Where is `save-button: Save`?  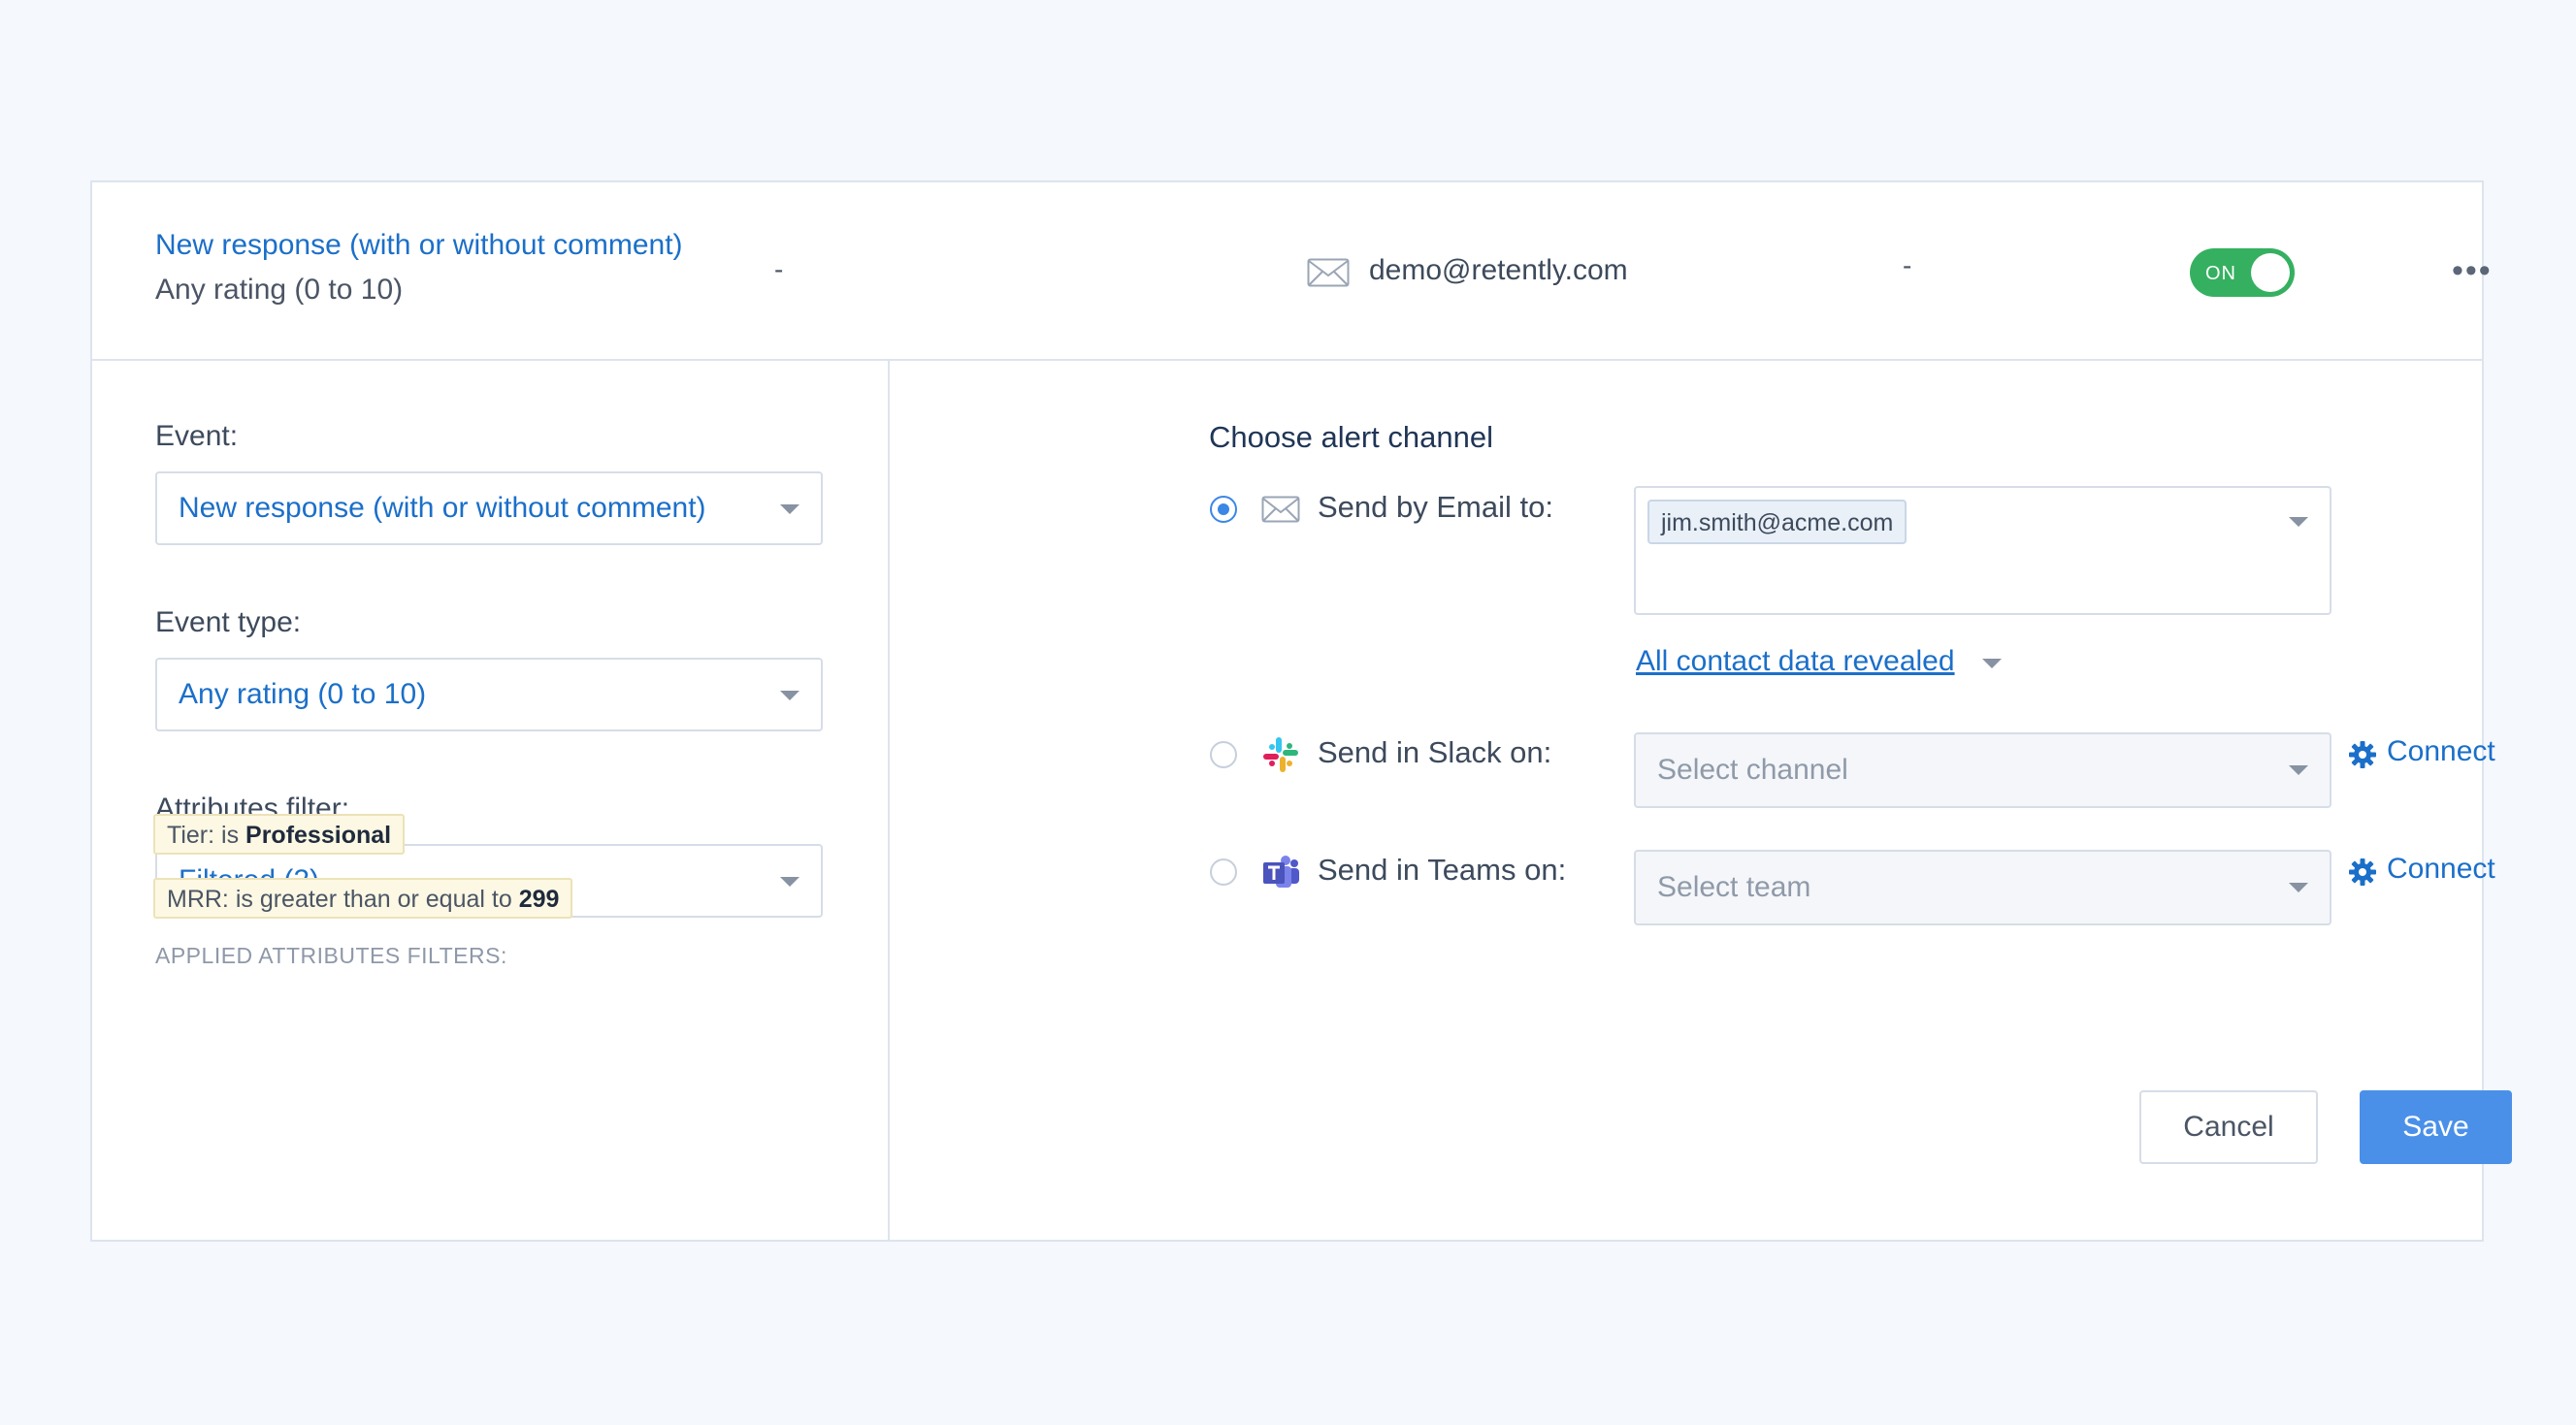
save-button: Save is located at coordinates (2436, 1127).